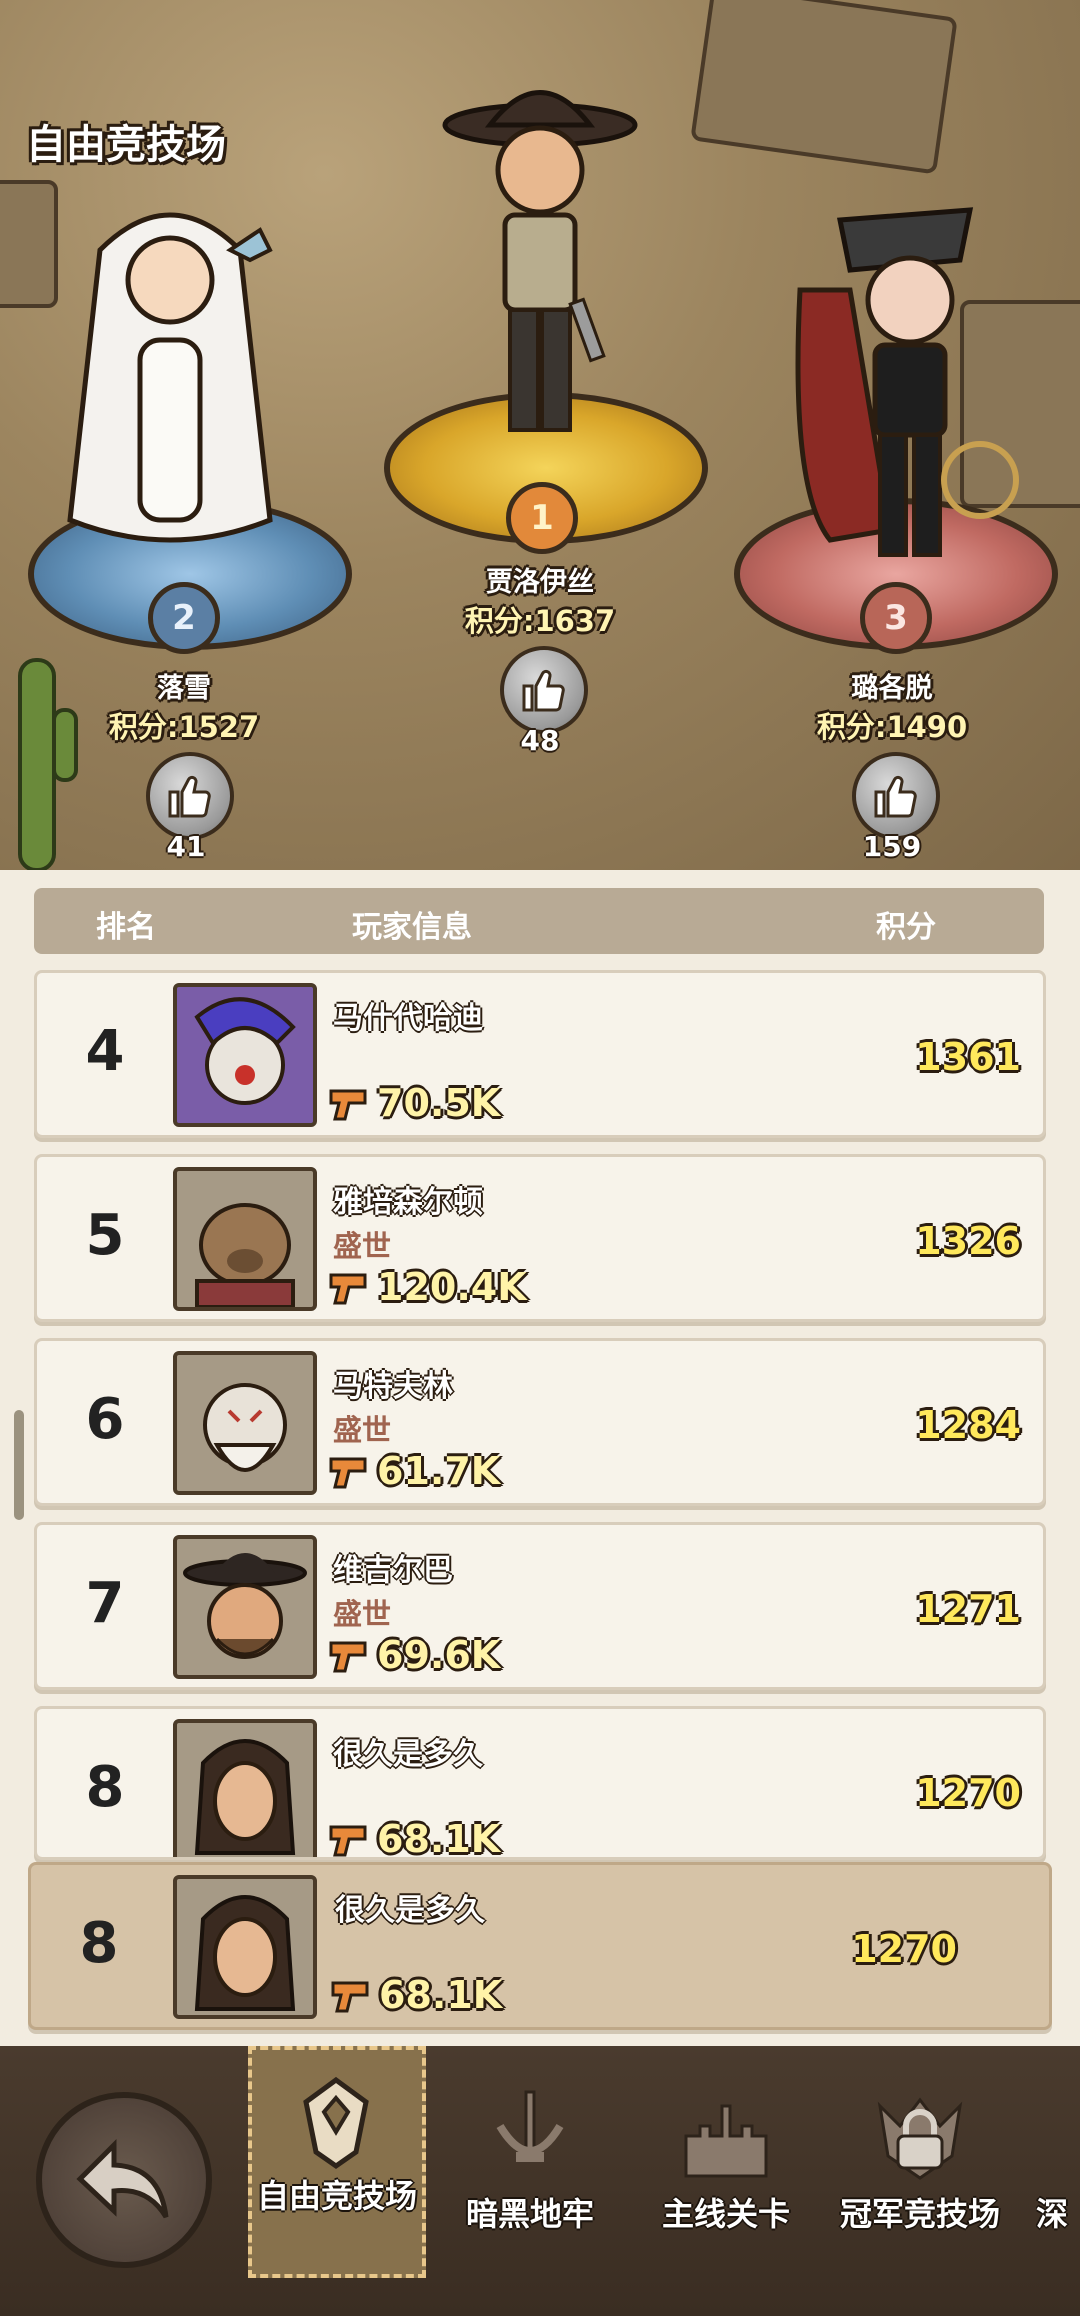  I want to click on rank-1-player-name: 贾洛伊丝, so click(540, 582).